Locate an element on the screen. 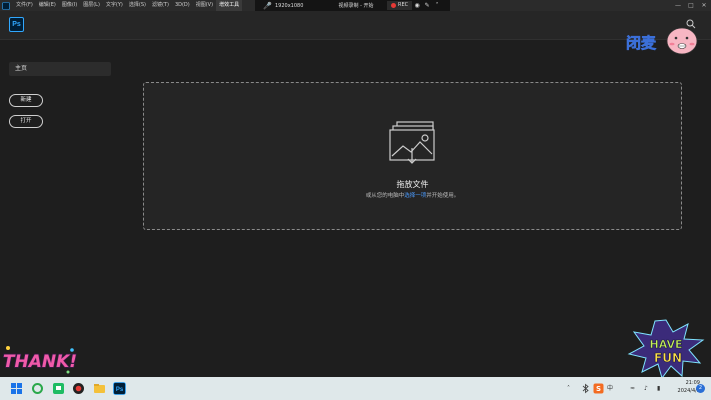  have-text: HAVE is located at coordinates (666, 344).